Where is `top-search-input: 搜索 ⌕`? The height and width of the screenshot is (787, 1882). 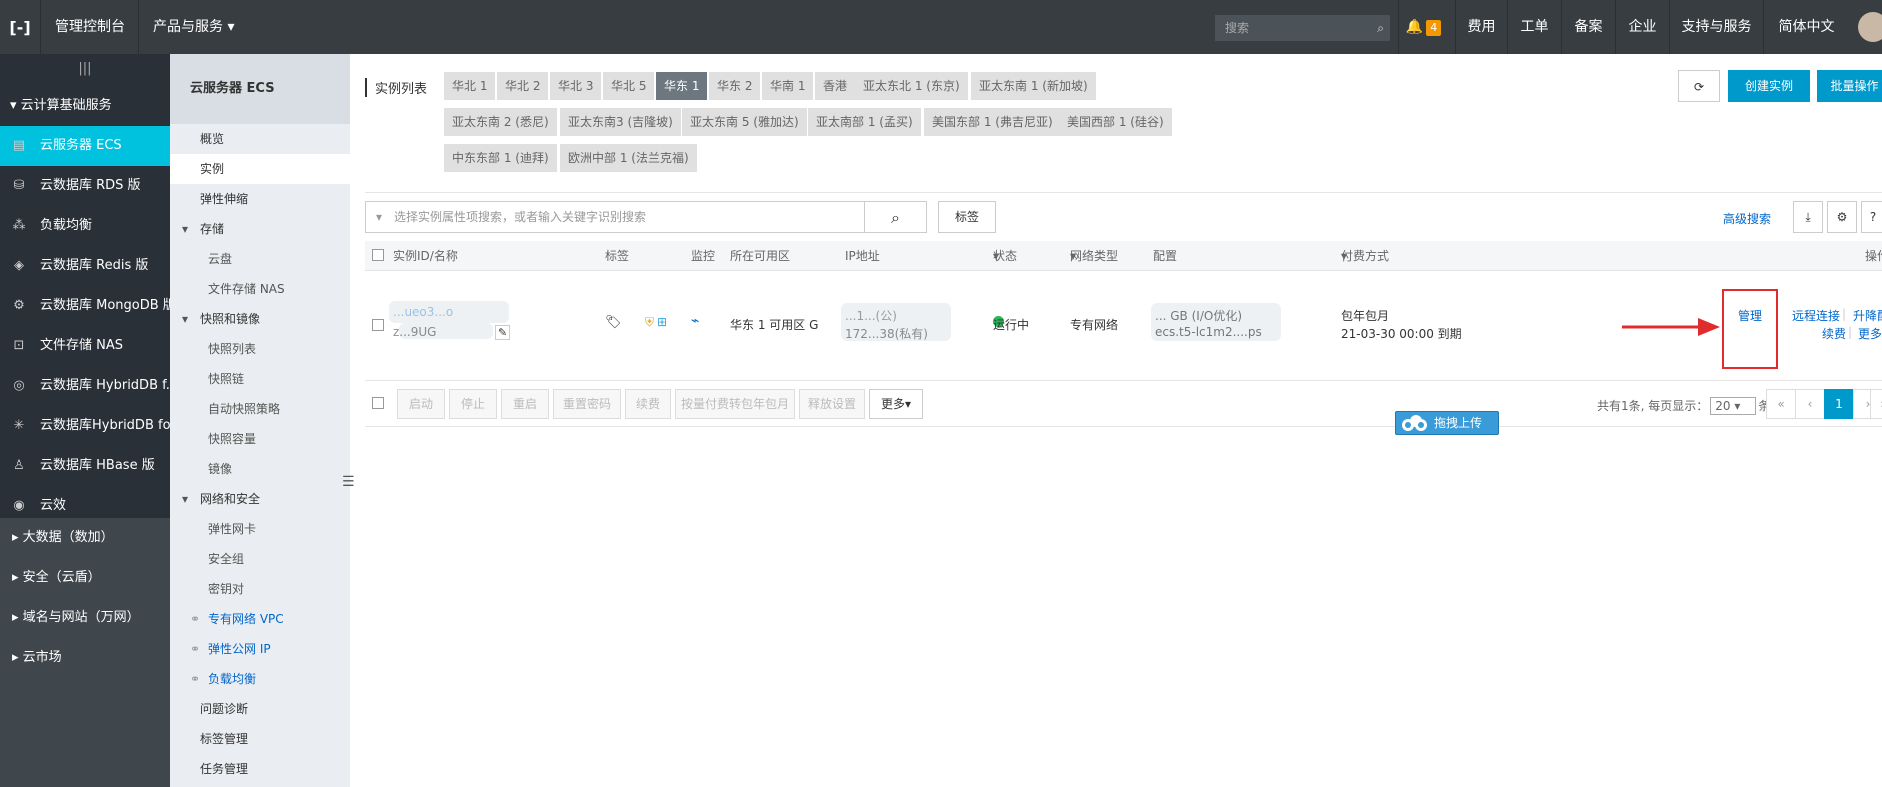
top-search-input: 搜索 ⌕ is located at coordinates (1302, 28).